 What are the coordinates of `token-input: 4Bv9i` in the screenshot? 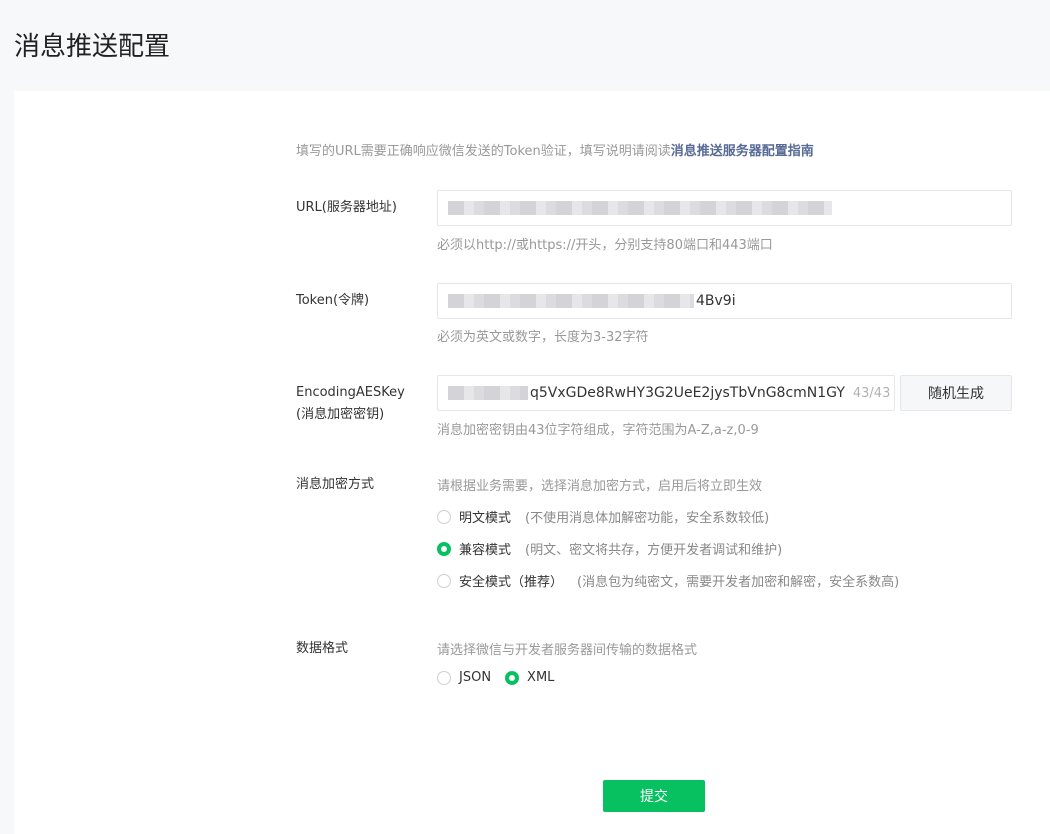 It's located at (724, 301).